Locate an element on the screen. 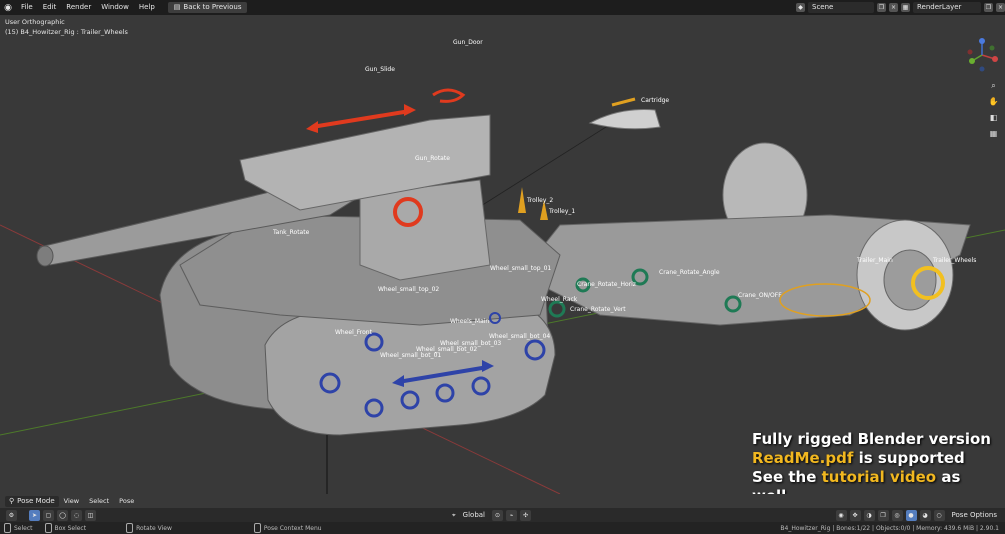  active-object-info: (15) B4_Howitzer_Rig : Trailer_Wheels is located at coordinates (66, 32).